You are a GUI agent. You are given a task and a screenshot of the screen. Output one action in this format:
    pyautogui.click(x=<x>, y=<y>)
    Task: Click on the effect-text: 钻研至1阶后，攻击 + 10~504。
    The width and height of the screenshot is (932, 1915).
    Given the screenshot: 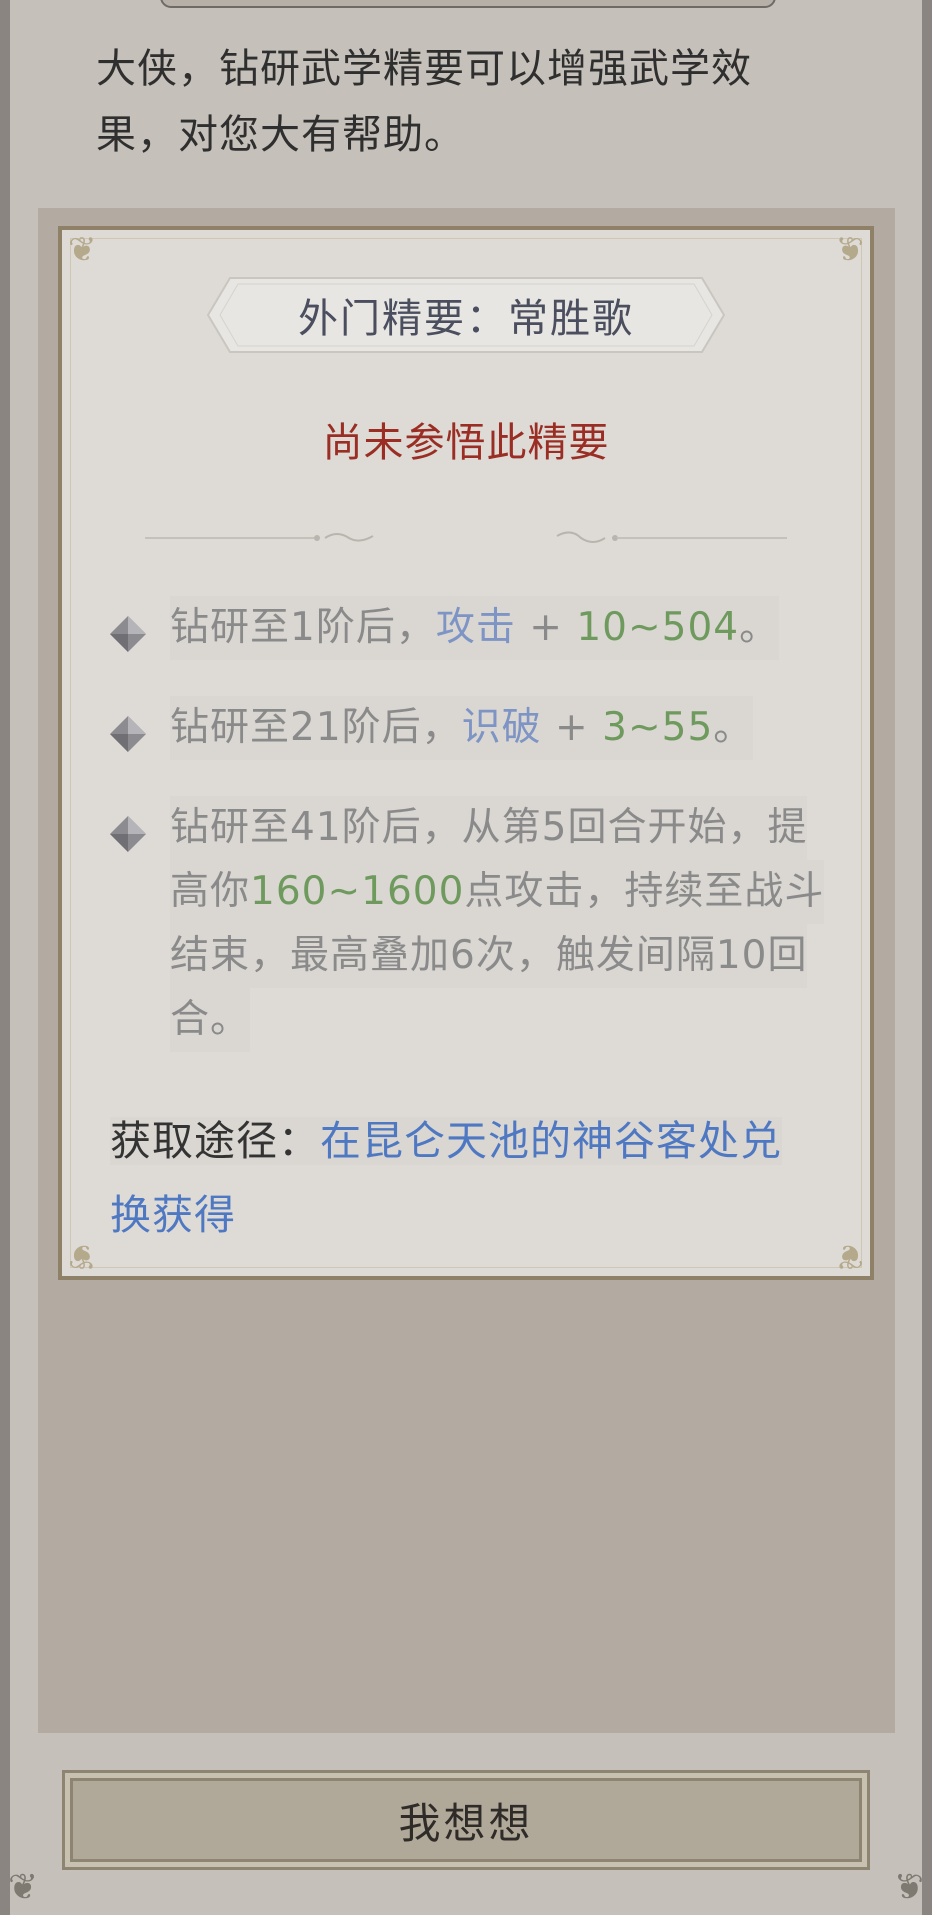 What is the action you would take?
    pyautogui.click(x=475, y=628)
    